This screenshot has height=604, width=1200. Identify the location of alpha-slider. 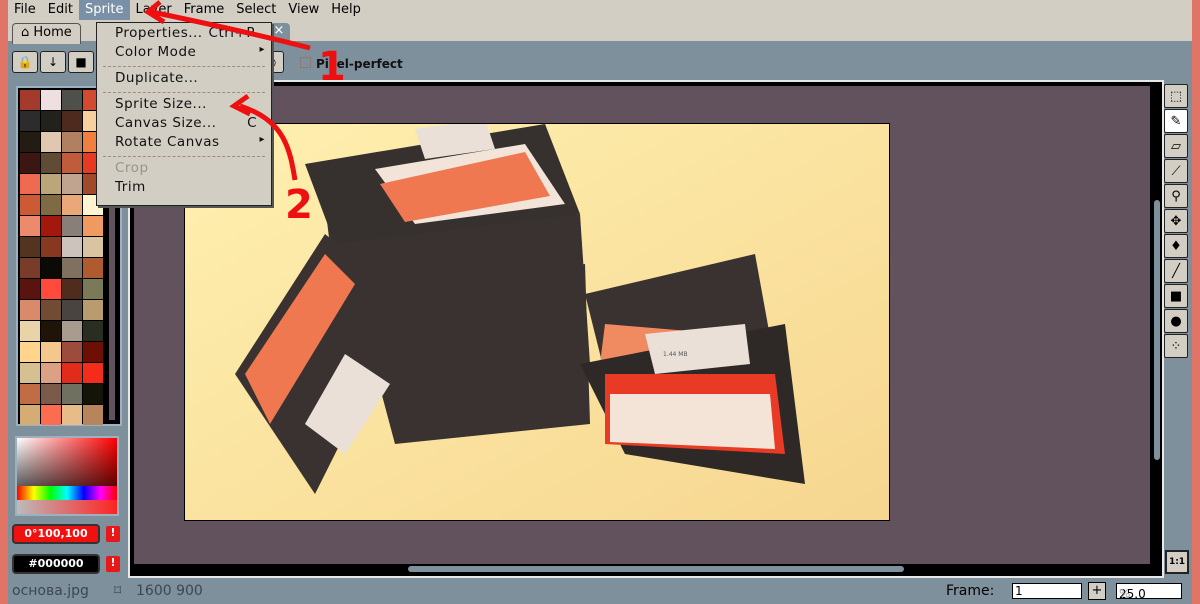
(67, 507).